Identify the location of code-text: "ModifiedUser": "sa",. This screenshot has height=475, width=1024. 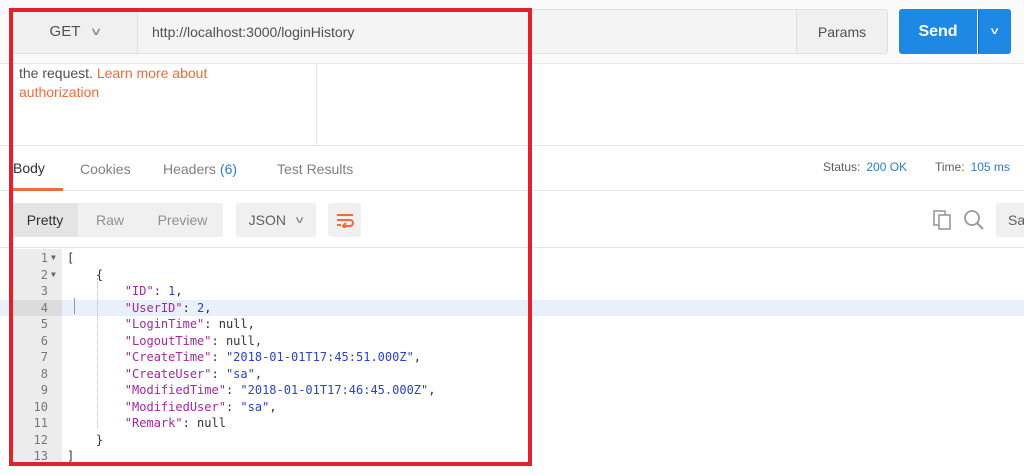
(172, 407).